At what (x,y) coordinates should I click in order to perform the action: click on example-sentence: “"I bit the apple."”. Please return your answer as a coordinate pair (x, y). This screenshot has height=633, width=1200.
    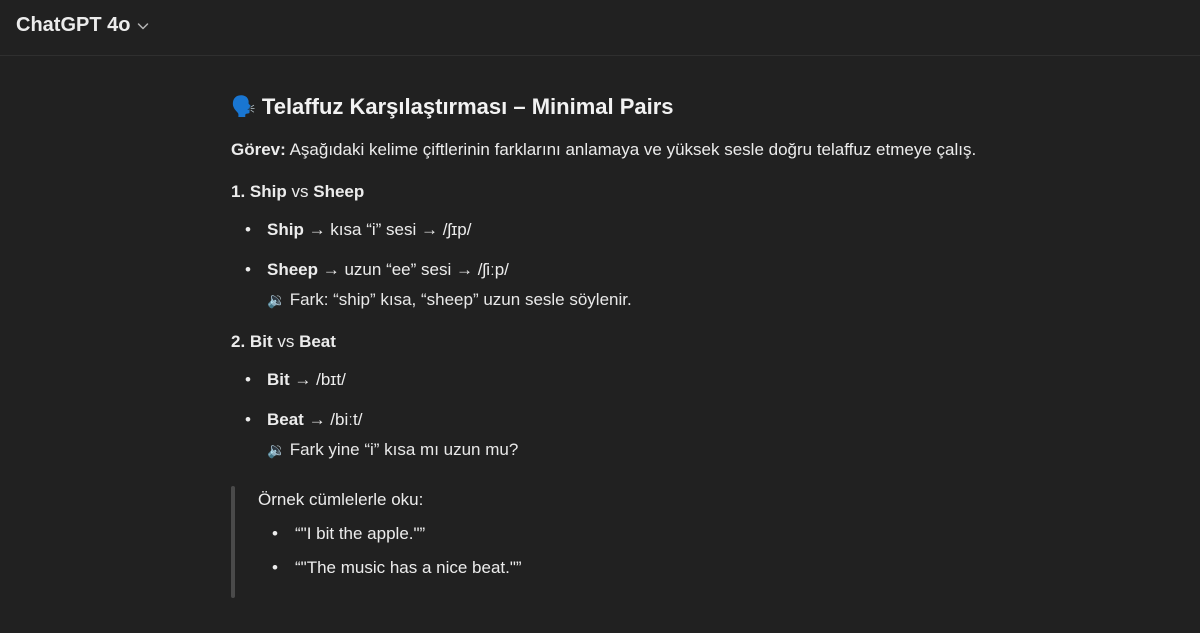
    Looking at the image, I should click on (360, 533).